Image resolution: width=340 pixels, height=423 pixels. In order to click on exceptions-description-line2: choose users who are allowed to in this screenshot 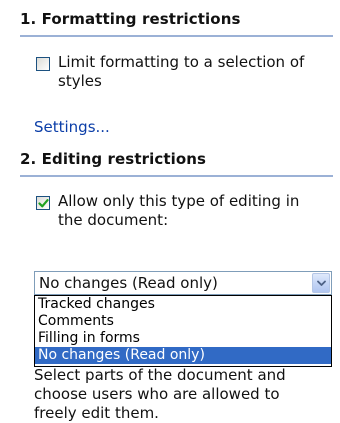, I will do `click(157, 394)`.